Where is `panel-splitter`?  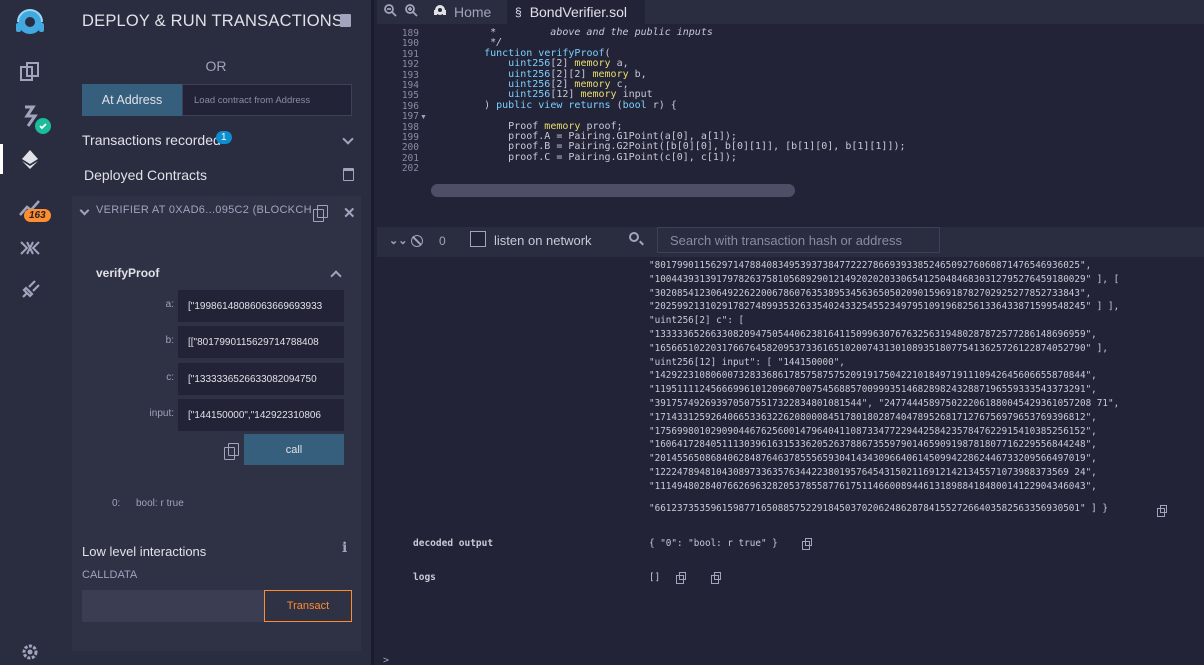
panel-splitter is located at coordinates (790, 213).